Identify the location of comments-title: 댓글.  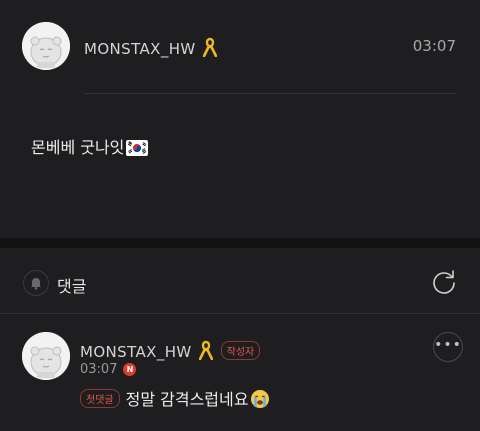
(72, 286).